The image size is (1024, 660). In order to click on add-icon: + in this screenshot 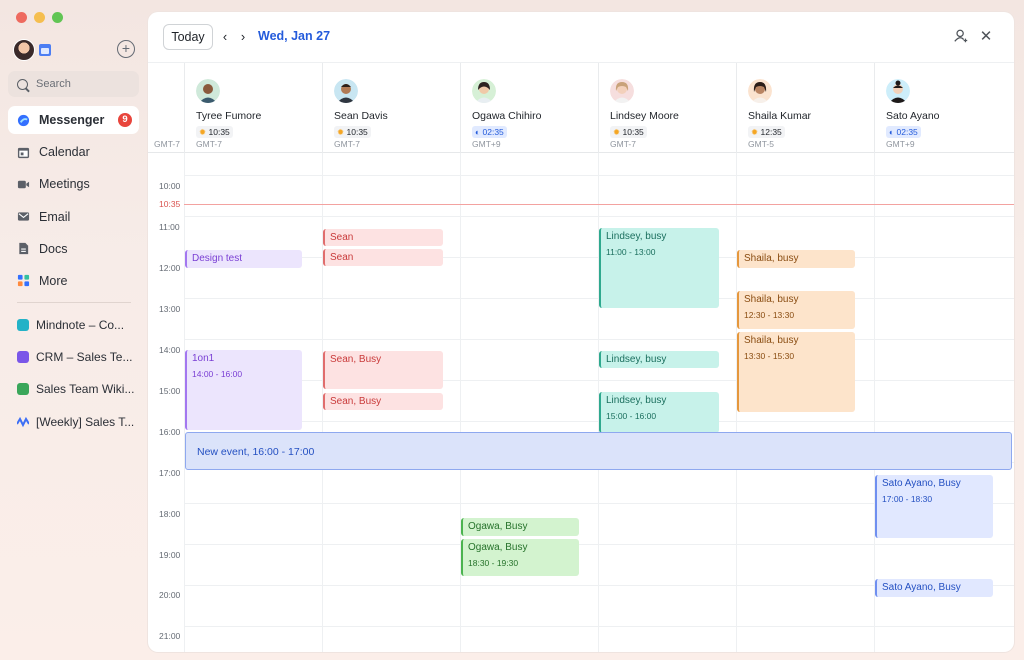, I will do `click(126, 49)`.